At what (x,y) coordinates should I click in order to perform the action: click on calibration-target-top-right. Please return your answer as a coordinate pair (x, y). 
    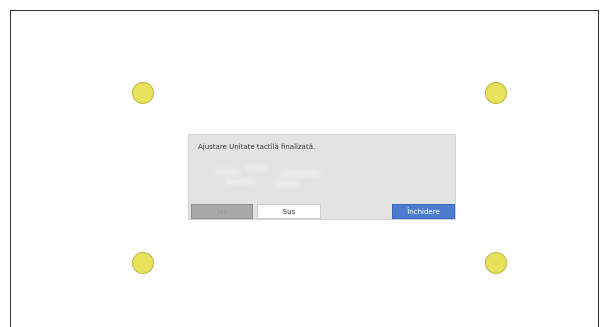
    Looking at the image, I should click on (496, 93).